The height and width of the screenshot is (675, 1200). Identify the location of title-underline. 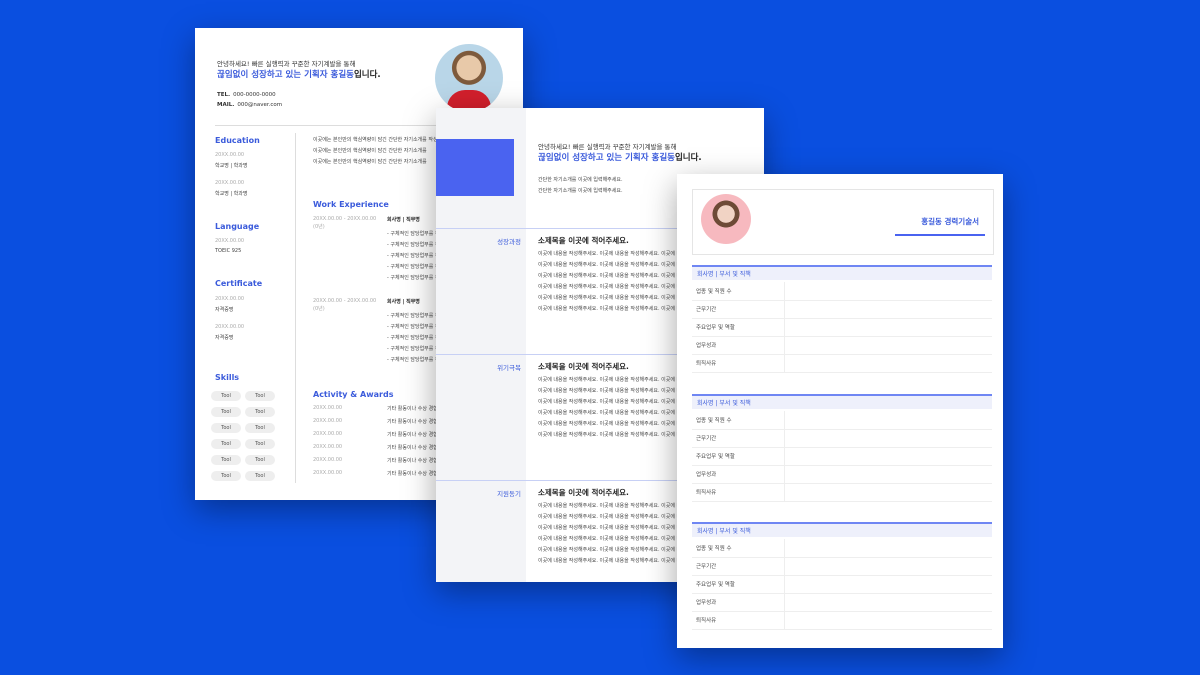
(940, 235).